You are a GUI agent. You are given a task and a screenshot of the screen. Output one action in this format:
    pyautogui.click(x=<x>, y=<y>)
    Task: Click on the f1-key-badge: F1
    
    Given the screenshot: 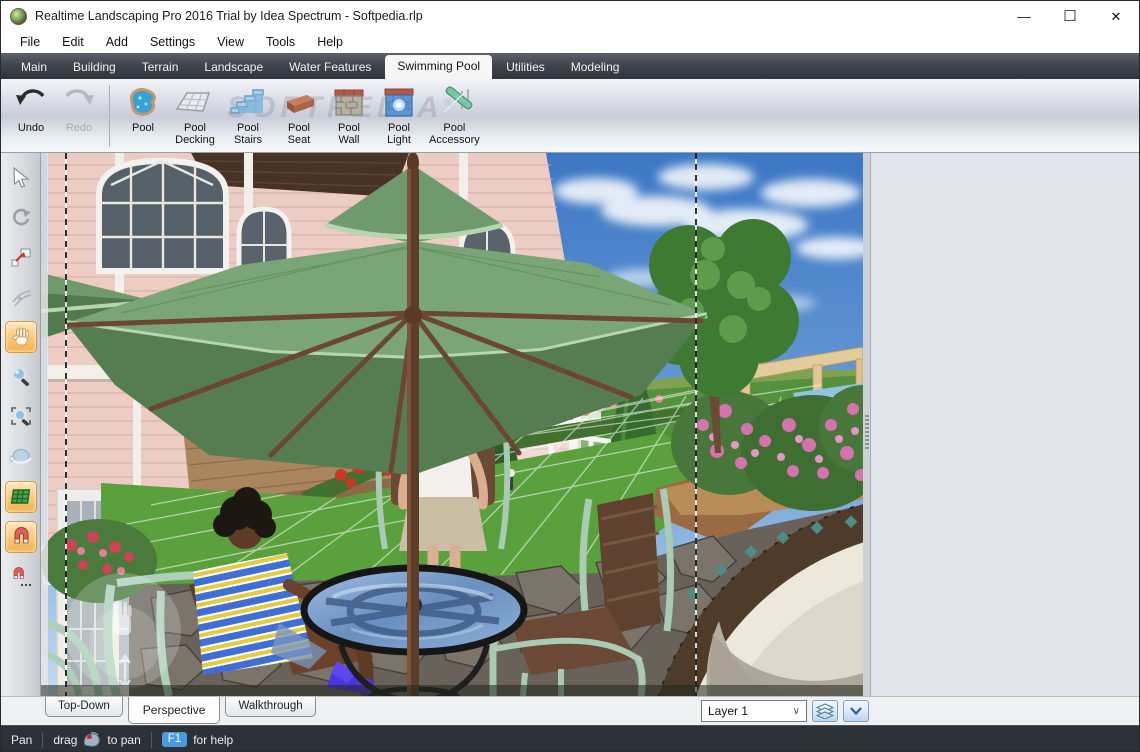 What is the action you would take?
    pyautogui.click(x=174, y=739)
    